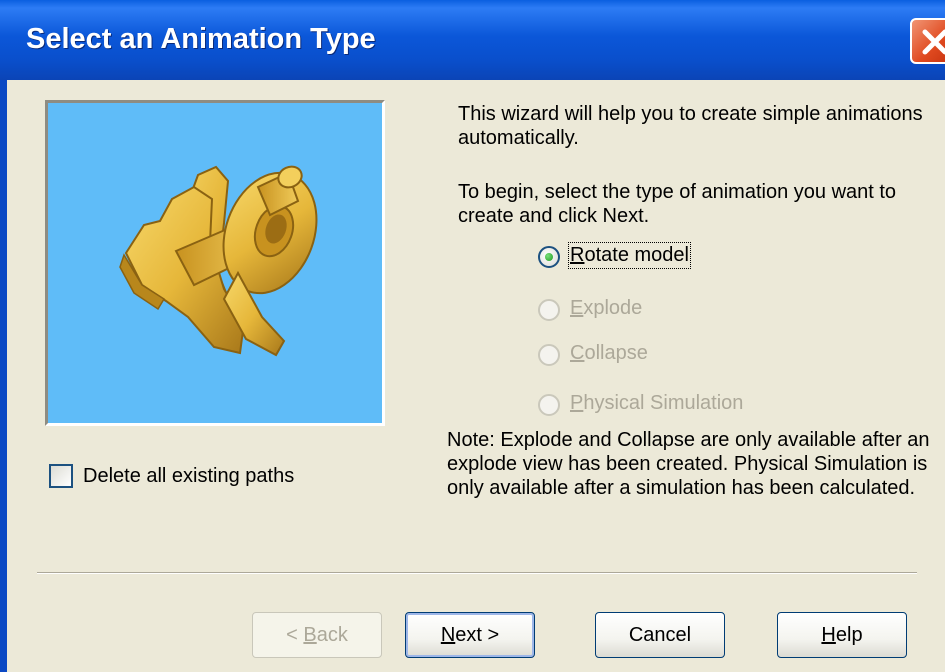  Describe the element at coordinates (317, 635) in the screenshot. I see `back-button: < Back` at that location.